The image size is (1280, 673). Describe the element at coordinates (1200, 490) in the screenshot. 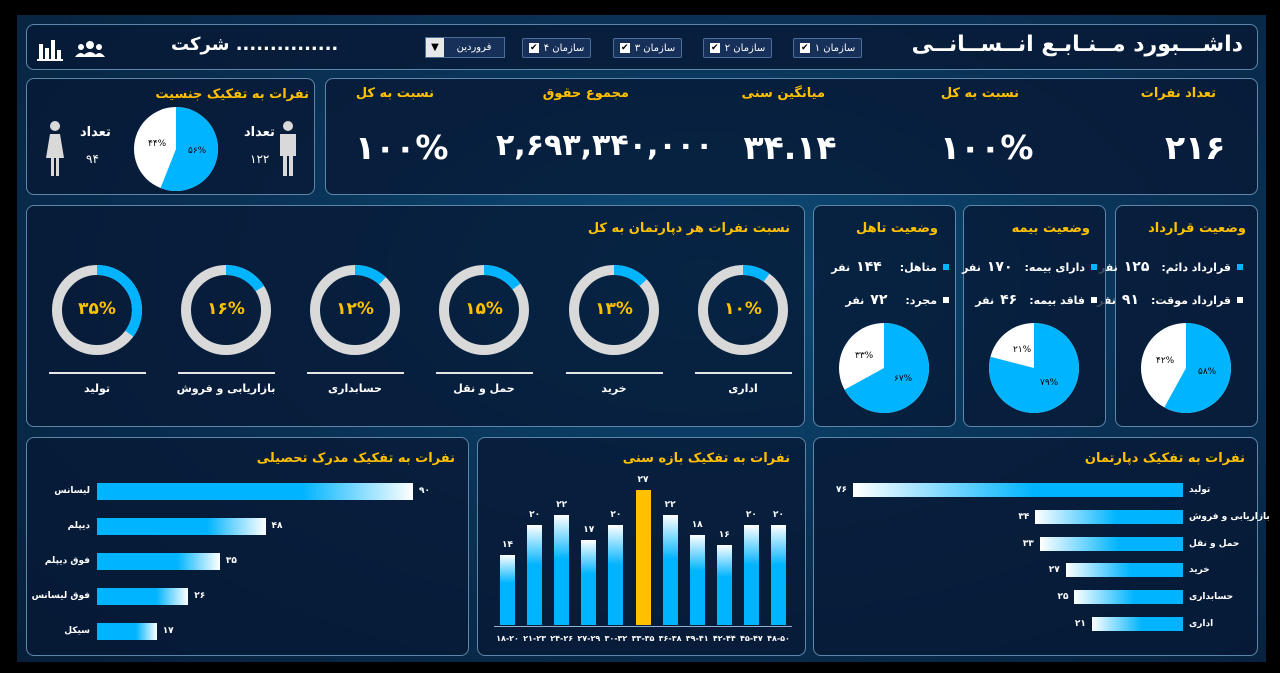

I see `department-bar-category: تولید` at that location.